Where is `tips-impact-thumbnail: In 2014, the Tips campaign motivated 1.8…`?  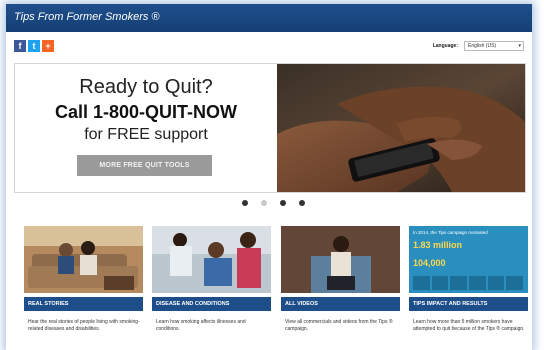 tips-impact-thumbnail: In 2014, the Tips campaign motivated 1.8… is located at coordinates (468, 259).